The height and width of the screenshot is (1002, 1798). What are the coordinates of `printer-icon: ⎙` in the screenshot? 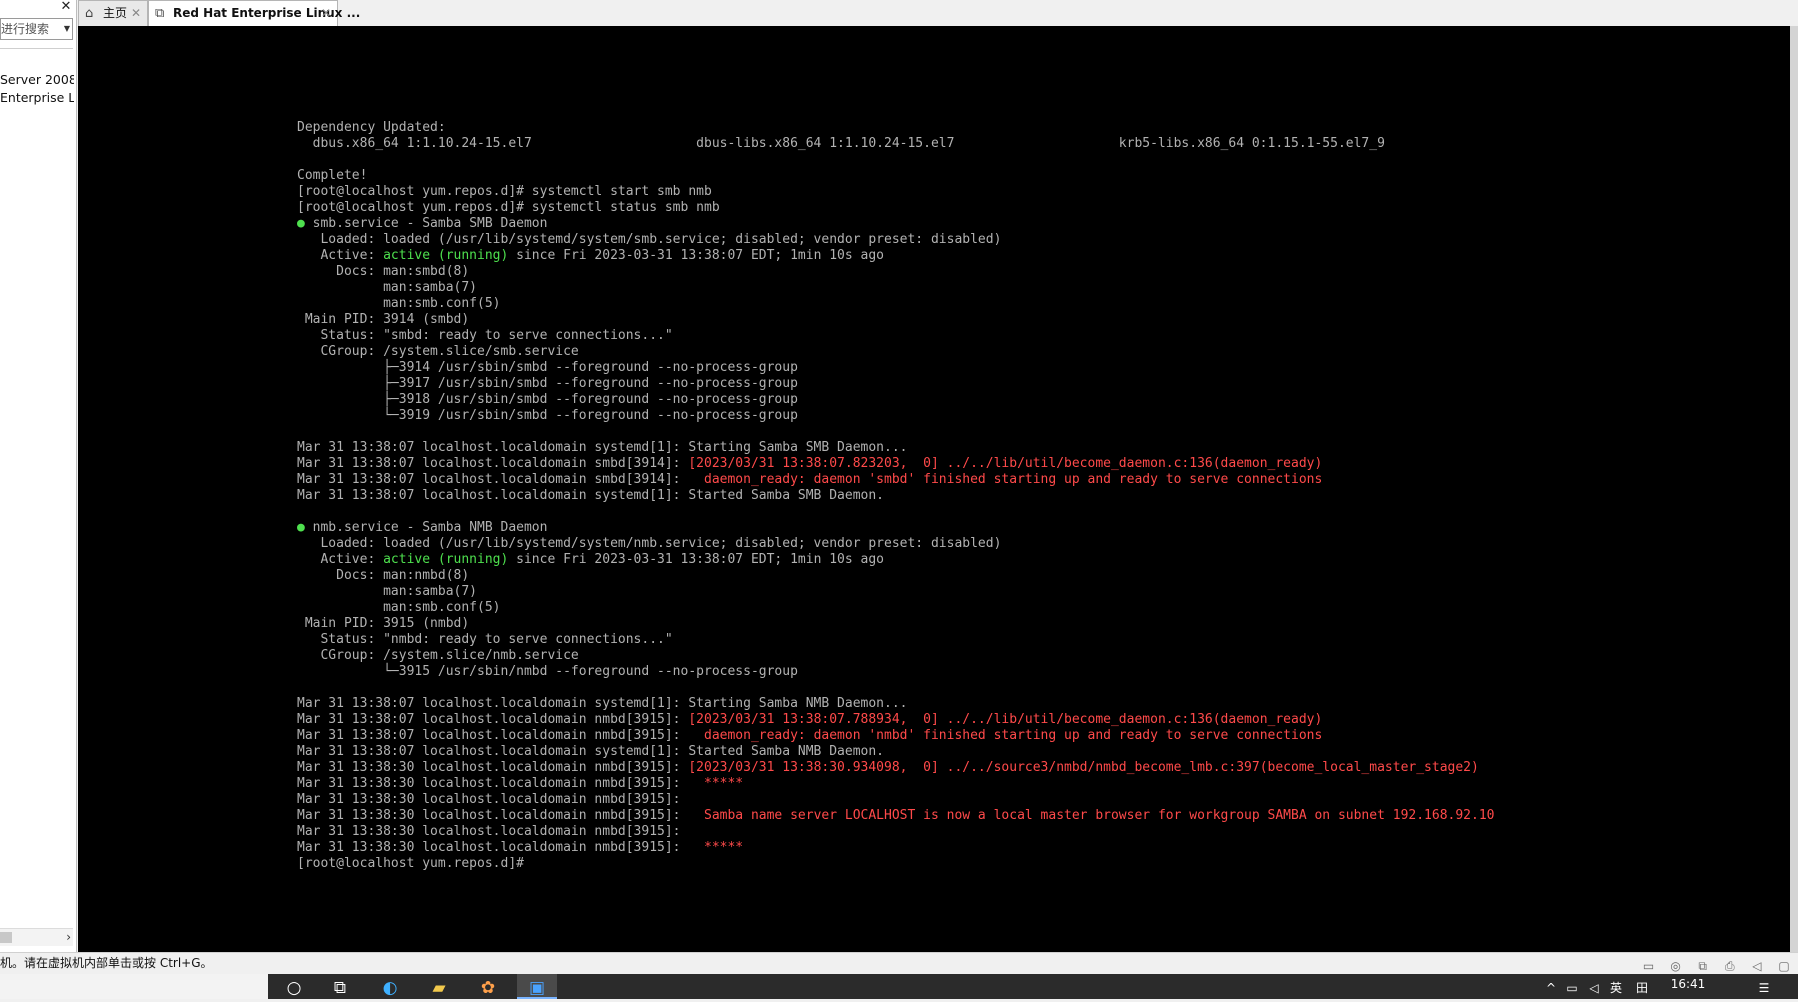 It's located at (1730, 966).